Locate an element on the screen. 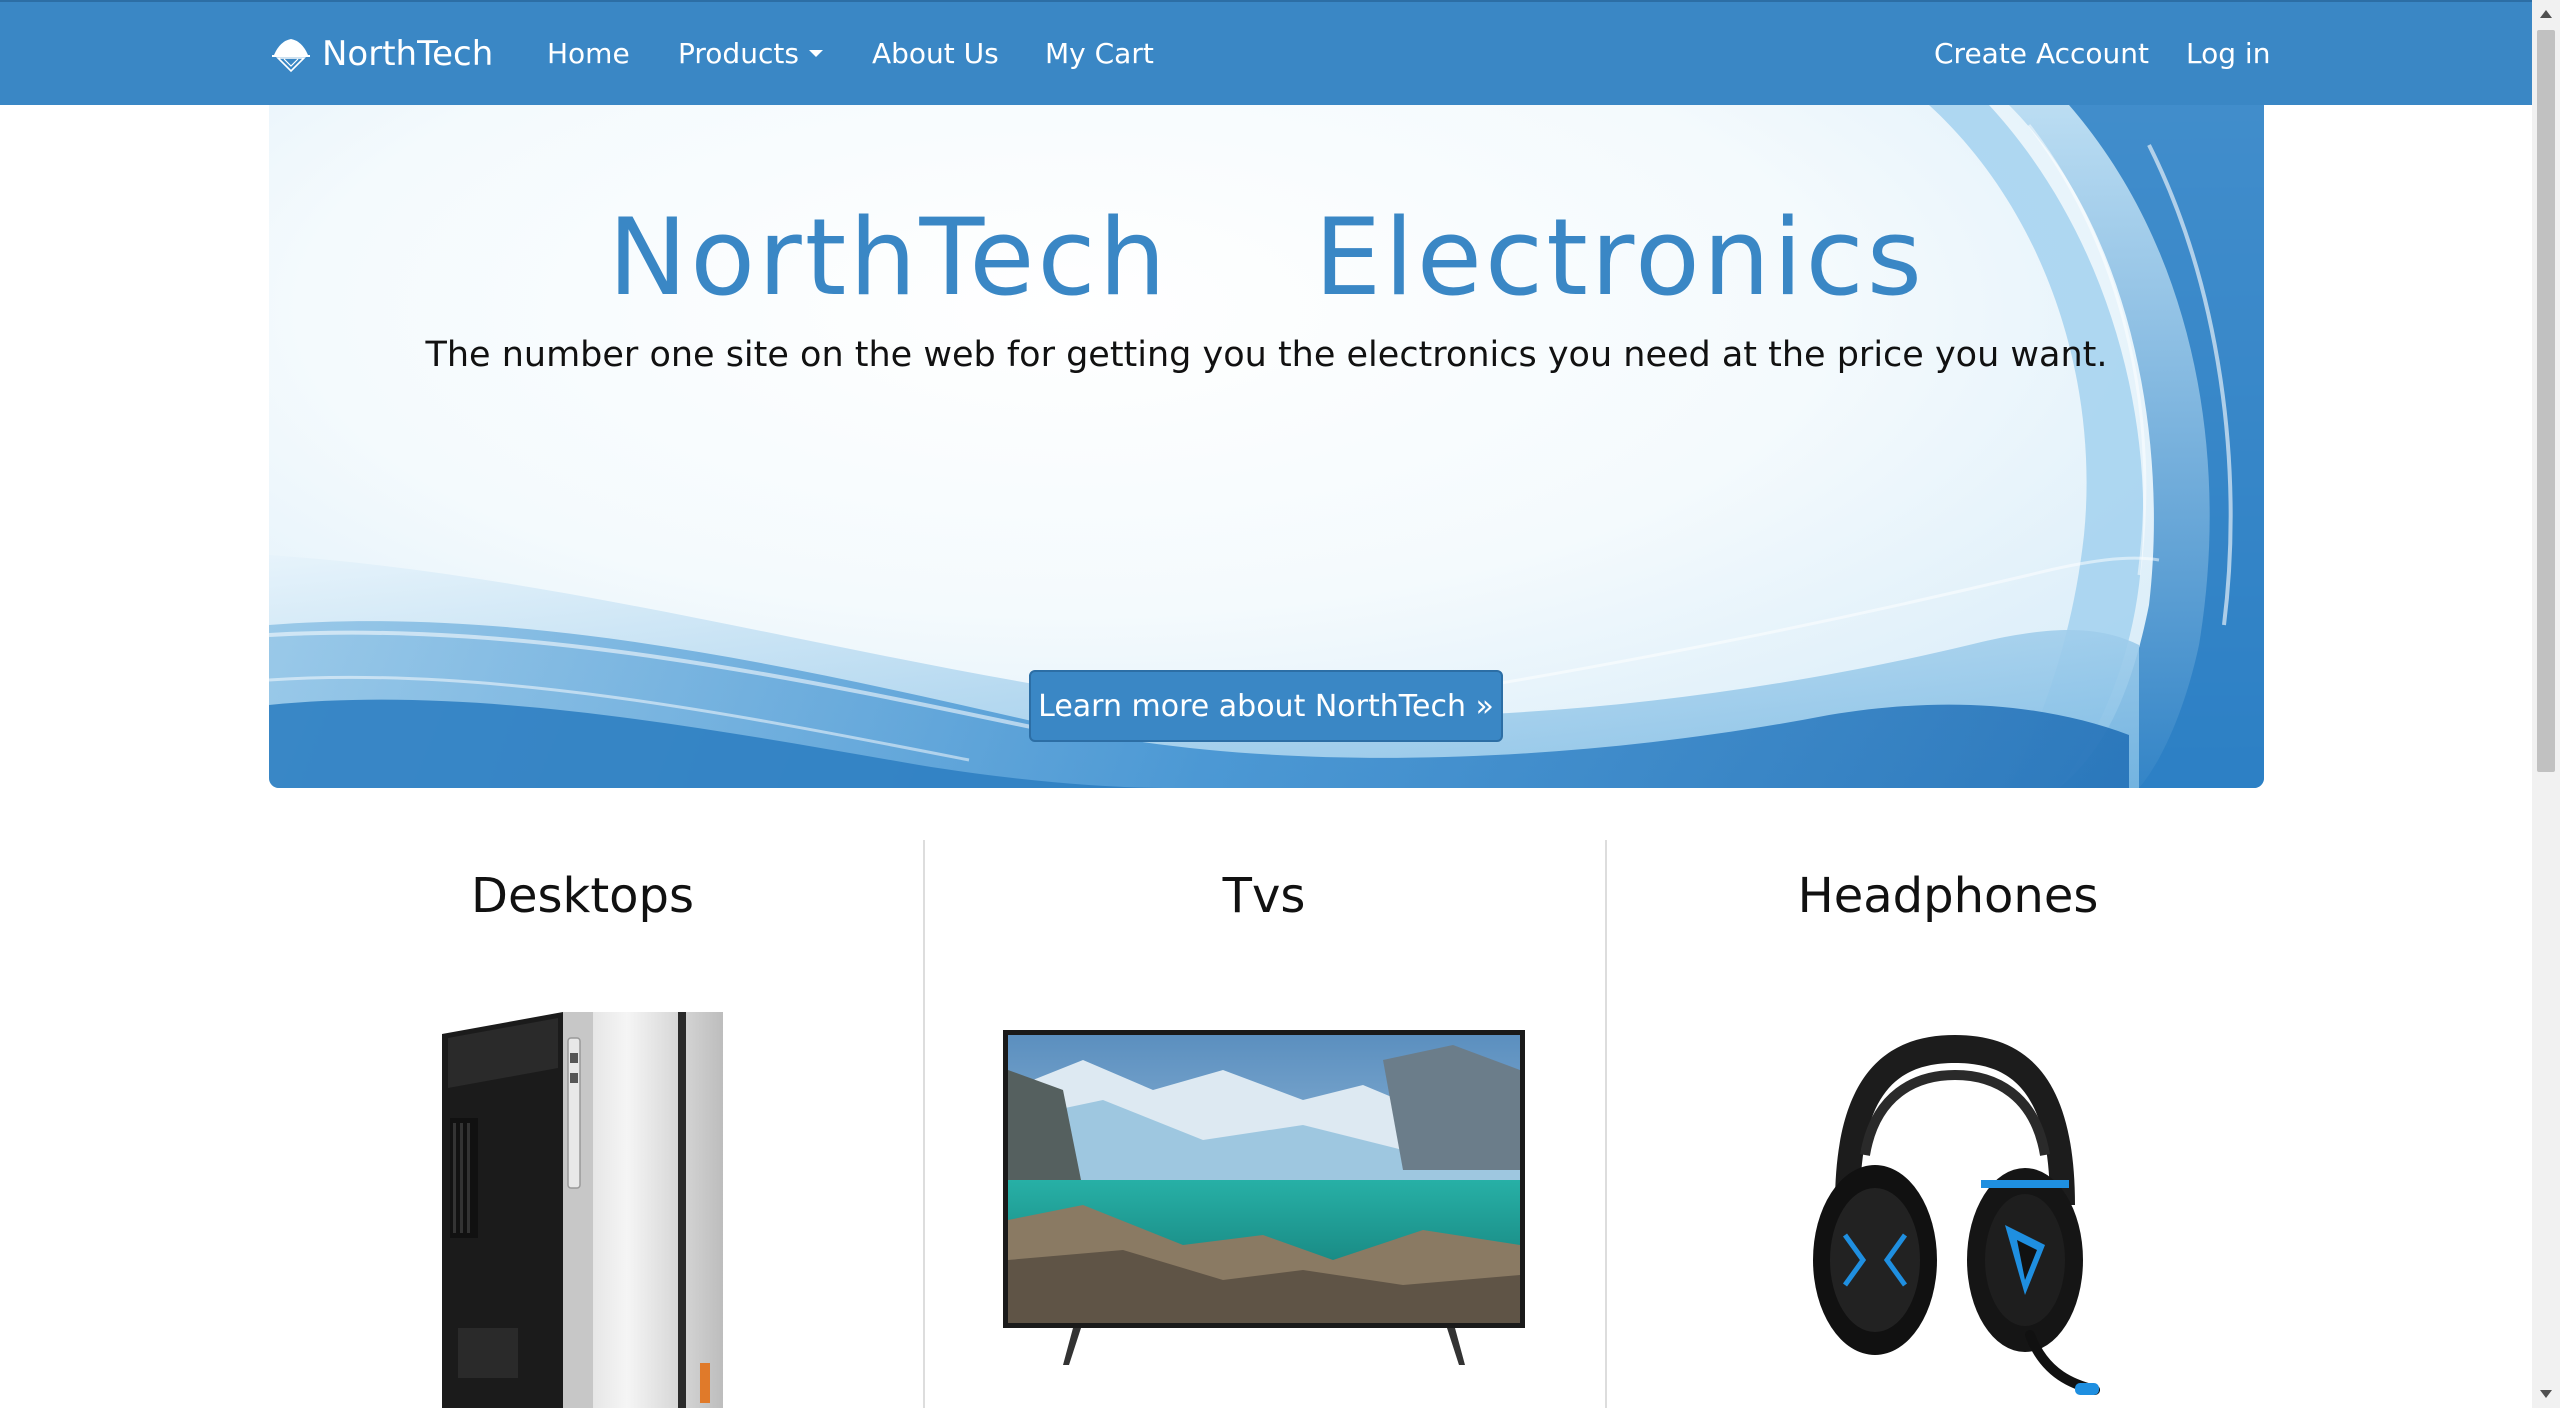 The height and width of the screenshot is (1408, 2560). nav-products-dropdown: Products is located at coordinates (750, 53).